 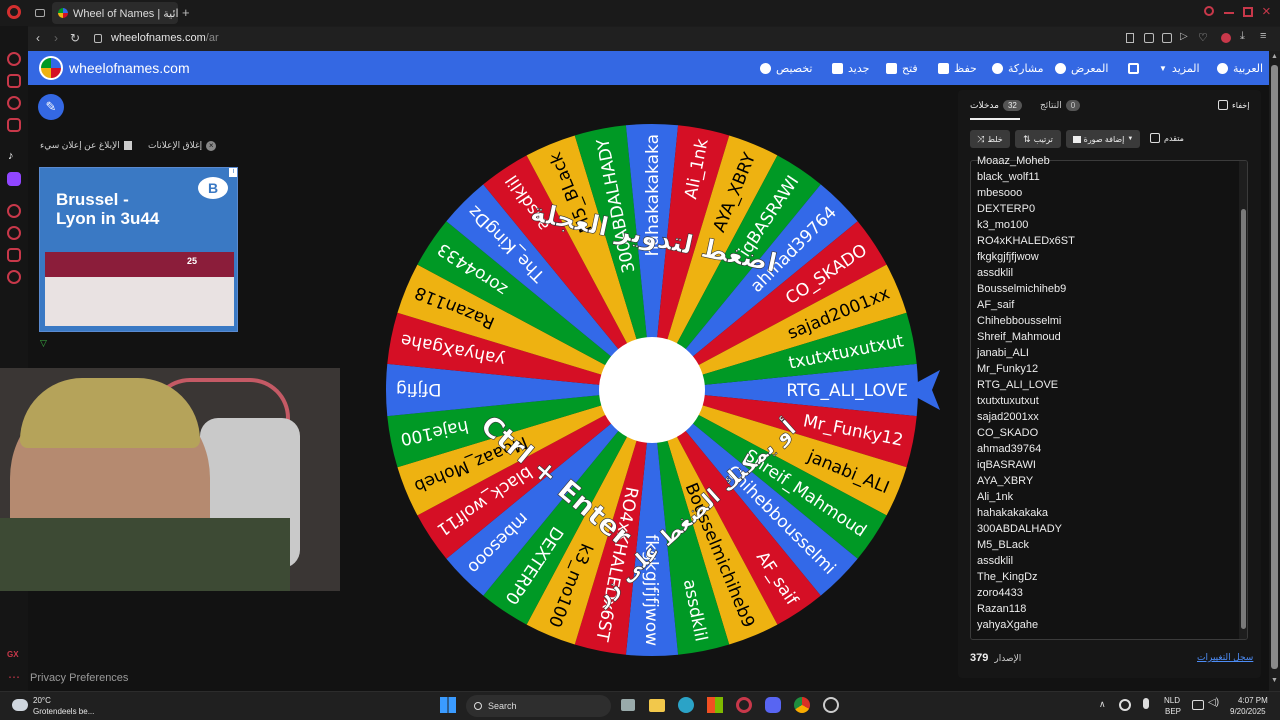 I want to click on entry-item: Razan118, so click(x=1001, y=609).